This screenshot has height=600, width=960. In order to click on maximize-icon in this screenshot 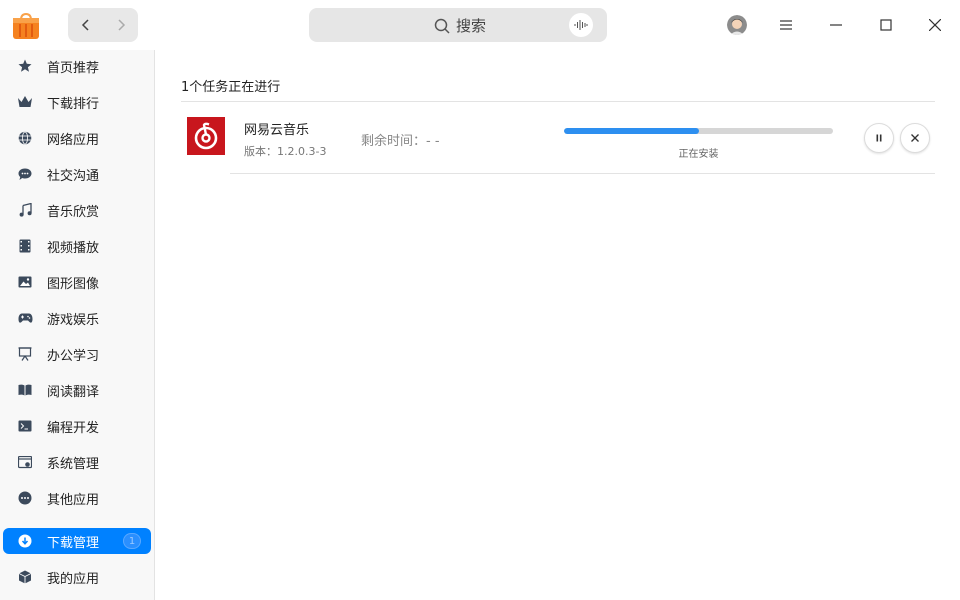, I will do `click(886, 25)`.